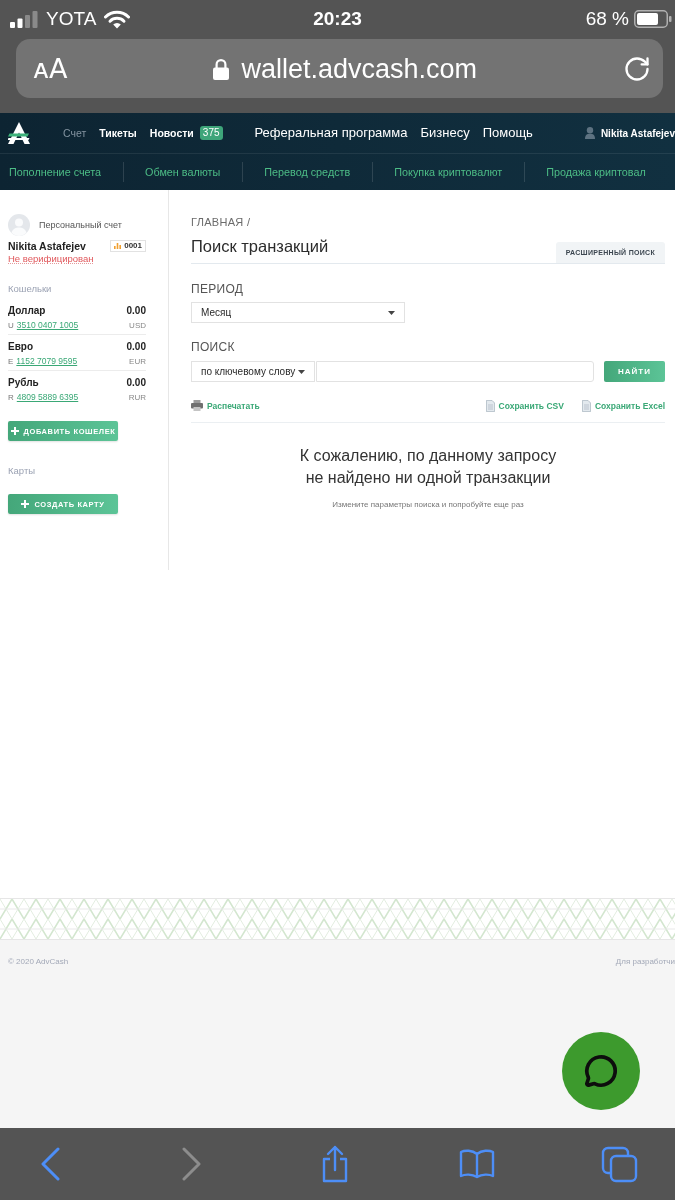  What do you see at coordinates (71, 19) in the screenshot?
I see `carrier-name: YOTA` at bounding box center [71, 19].